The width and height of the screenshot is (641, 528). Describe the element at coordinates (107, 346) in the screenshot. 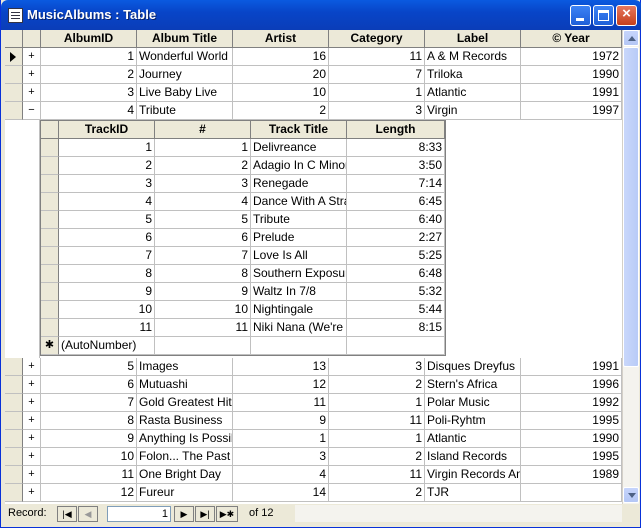

I see `autonumber-cell: (AutoNumber)` at that location.